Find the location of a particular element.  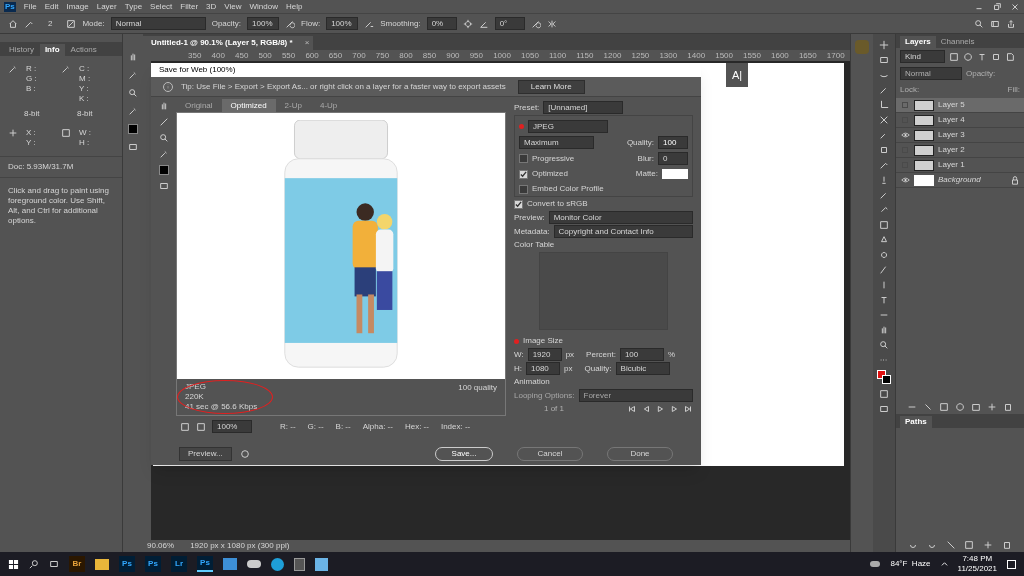

slice-icon is located at coordinates (163, 122).